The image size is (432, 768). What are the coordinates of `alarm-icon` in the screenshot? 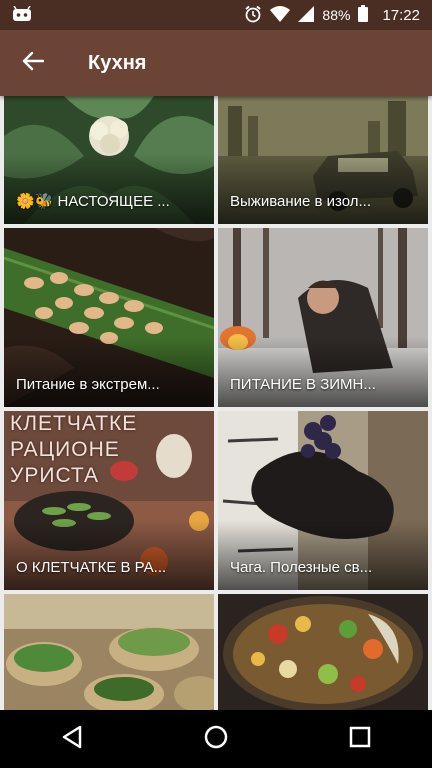 It's located at (253, 15).